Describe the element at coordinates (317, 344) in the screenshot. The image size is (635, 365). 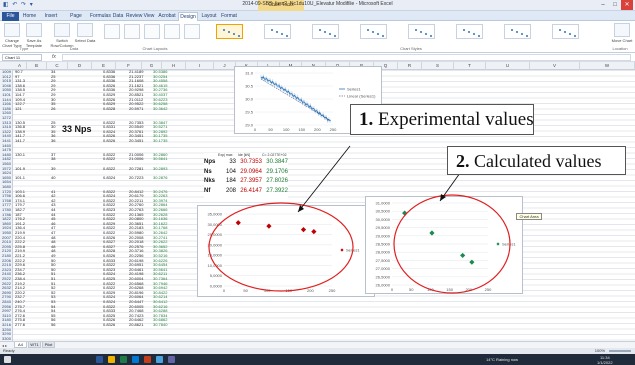
I see `sheet-tab-bar: ◂ ▸ A4 WT1 Pilot` at that location.